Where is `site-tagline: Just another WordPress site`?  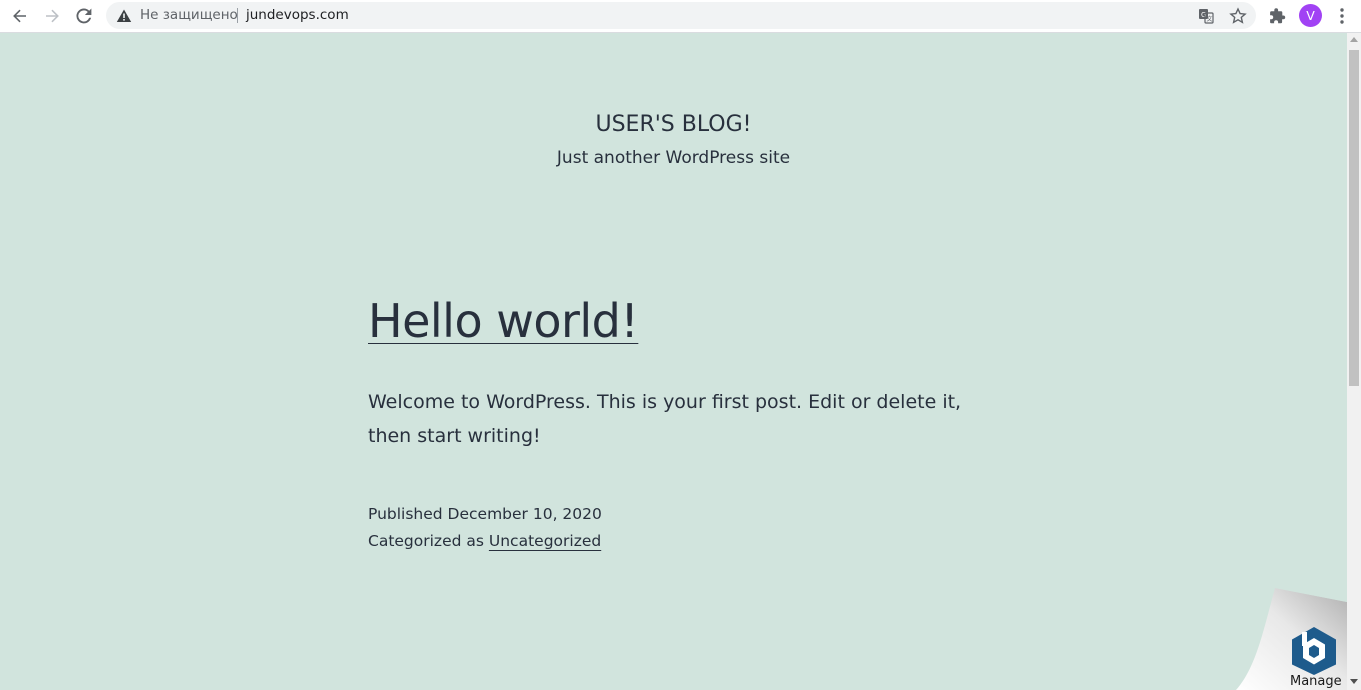
site-tagline: Just another WordPress site is located at coordinates (673, 158).